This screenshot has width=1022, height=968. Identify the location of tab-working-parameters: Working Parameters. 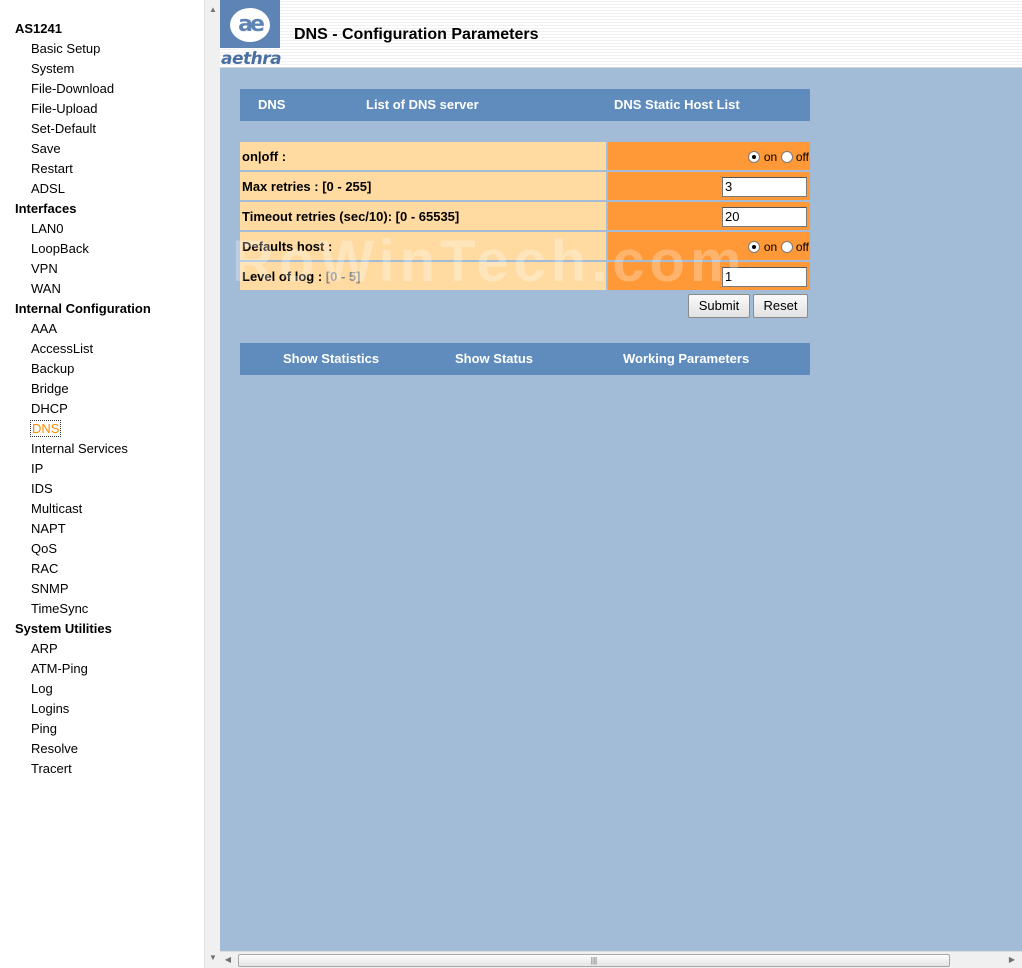
(686, 359).